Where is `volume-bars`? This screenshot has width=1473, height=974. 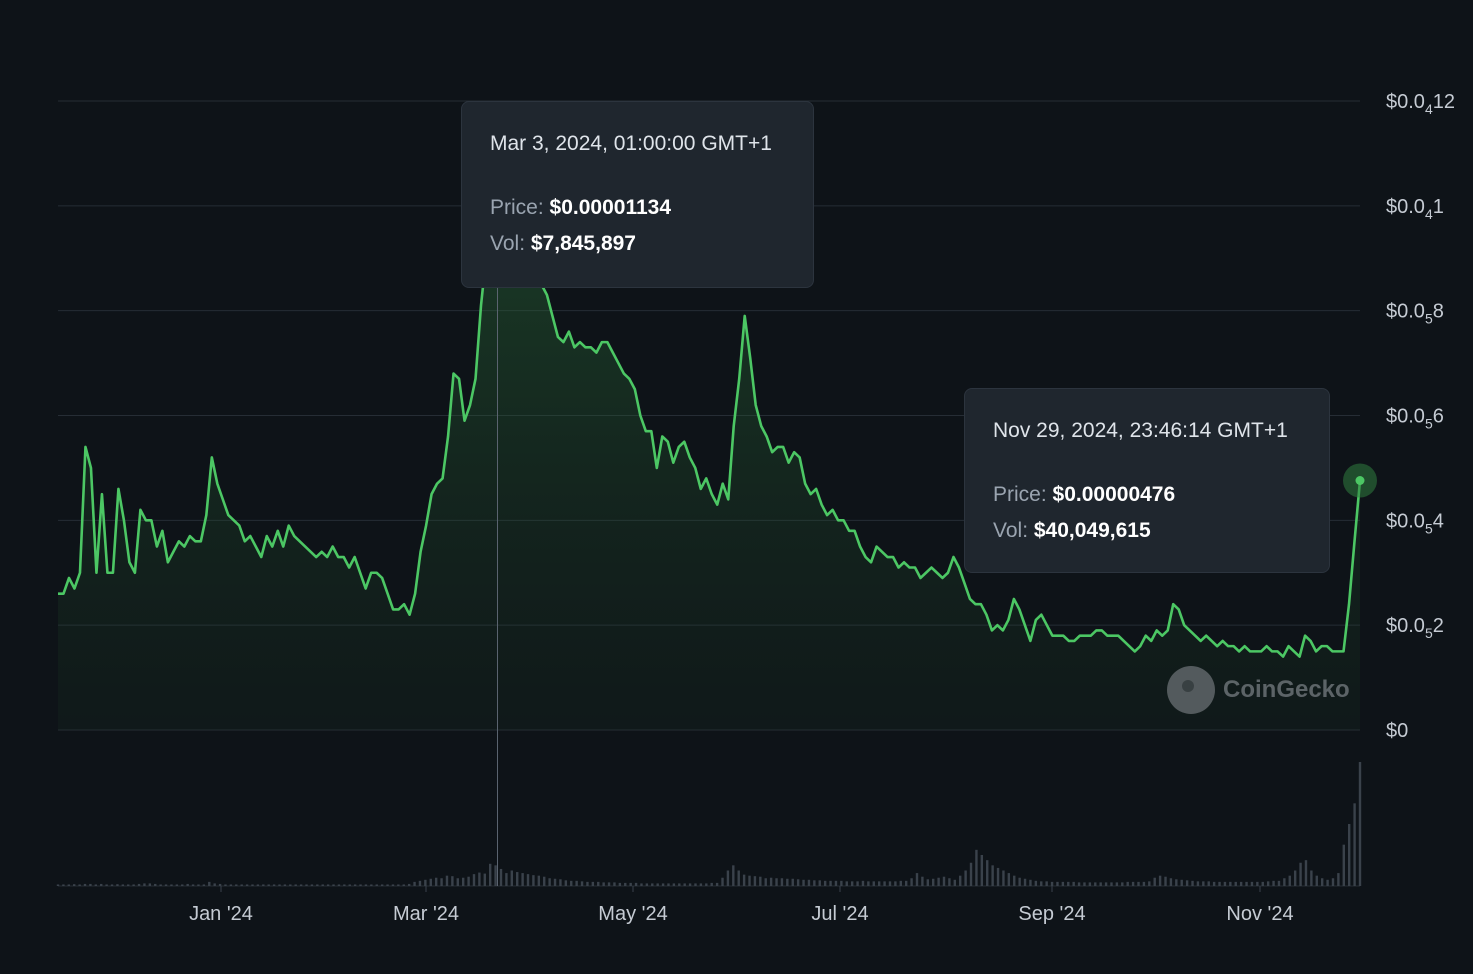 volume-bars is located at coordinates (709, 824).